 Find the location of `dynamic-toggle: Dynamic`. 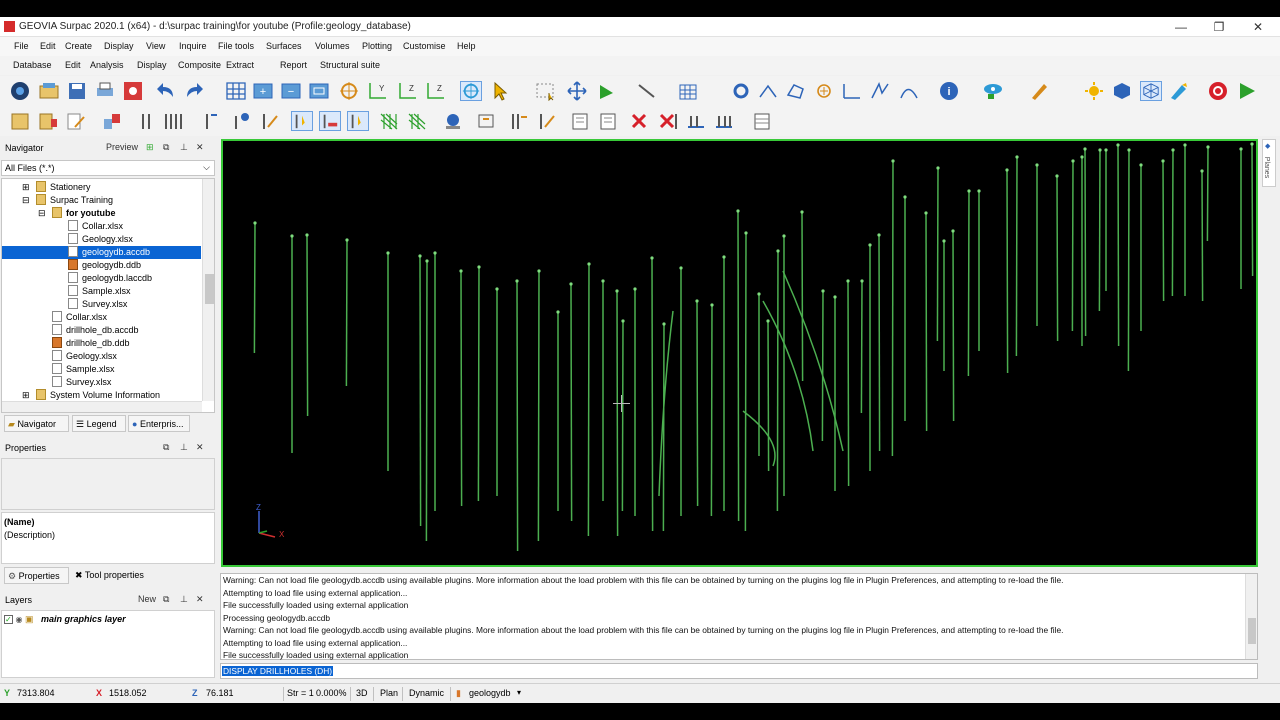

dynamic-toggle: Dynamic is located at coordinates (426, 693).